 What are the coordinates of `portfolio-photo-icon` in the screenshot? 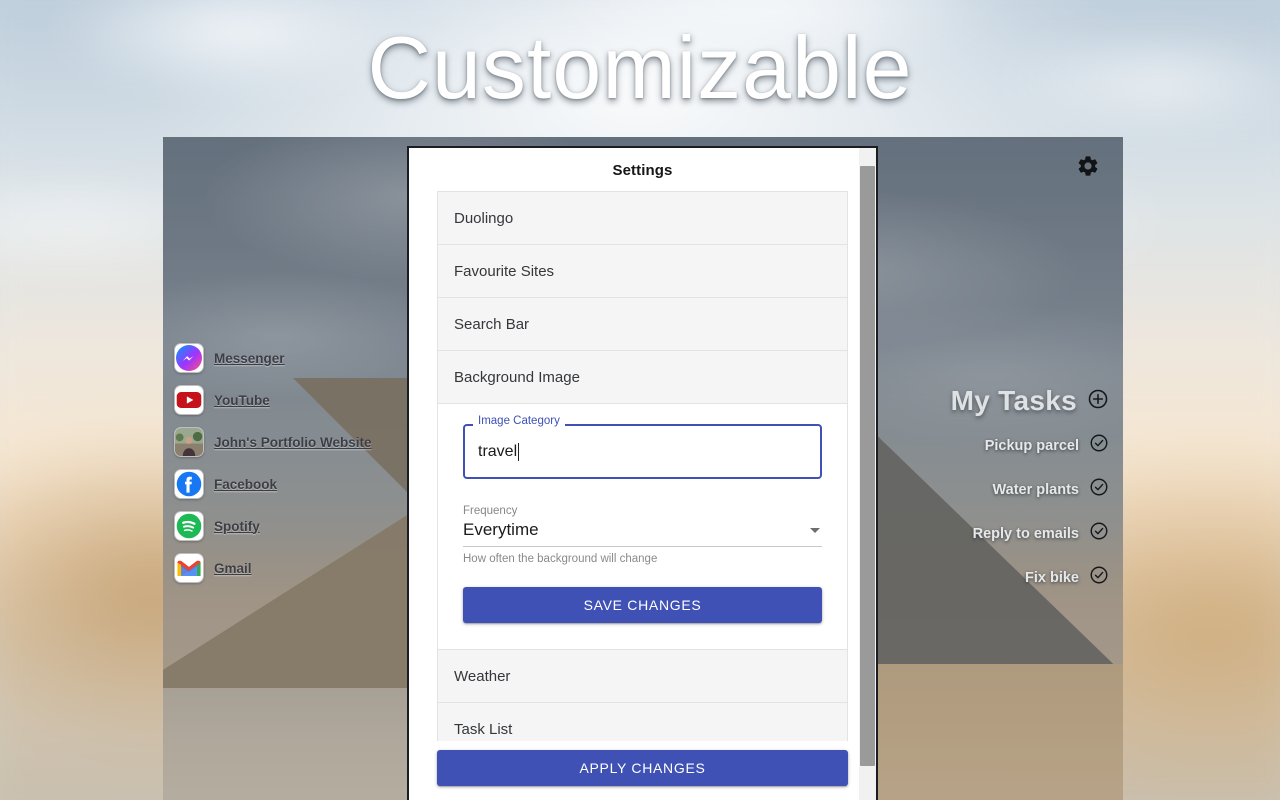 It's located at (189, 442).